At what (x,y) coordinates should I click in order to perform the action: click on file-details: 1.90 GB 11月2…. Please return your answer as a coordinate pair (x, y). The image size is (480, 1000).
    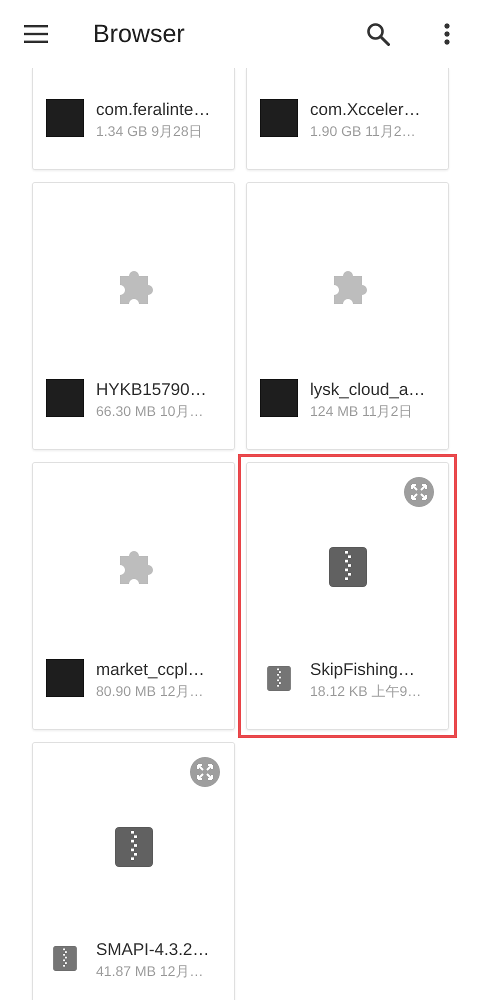
    Looking at the image, I should click on (363, 131).